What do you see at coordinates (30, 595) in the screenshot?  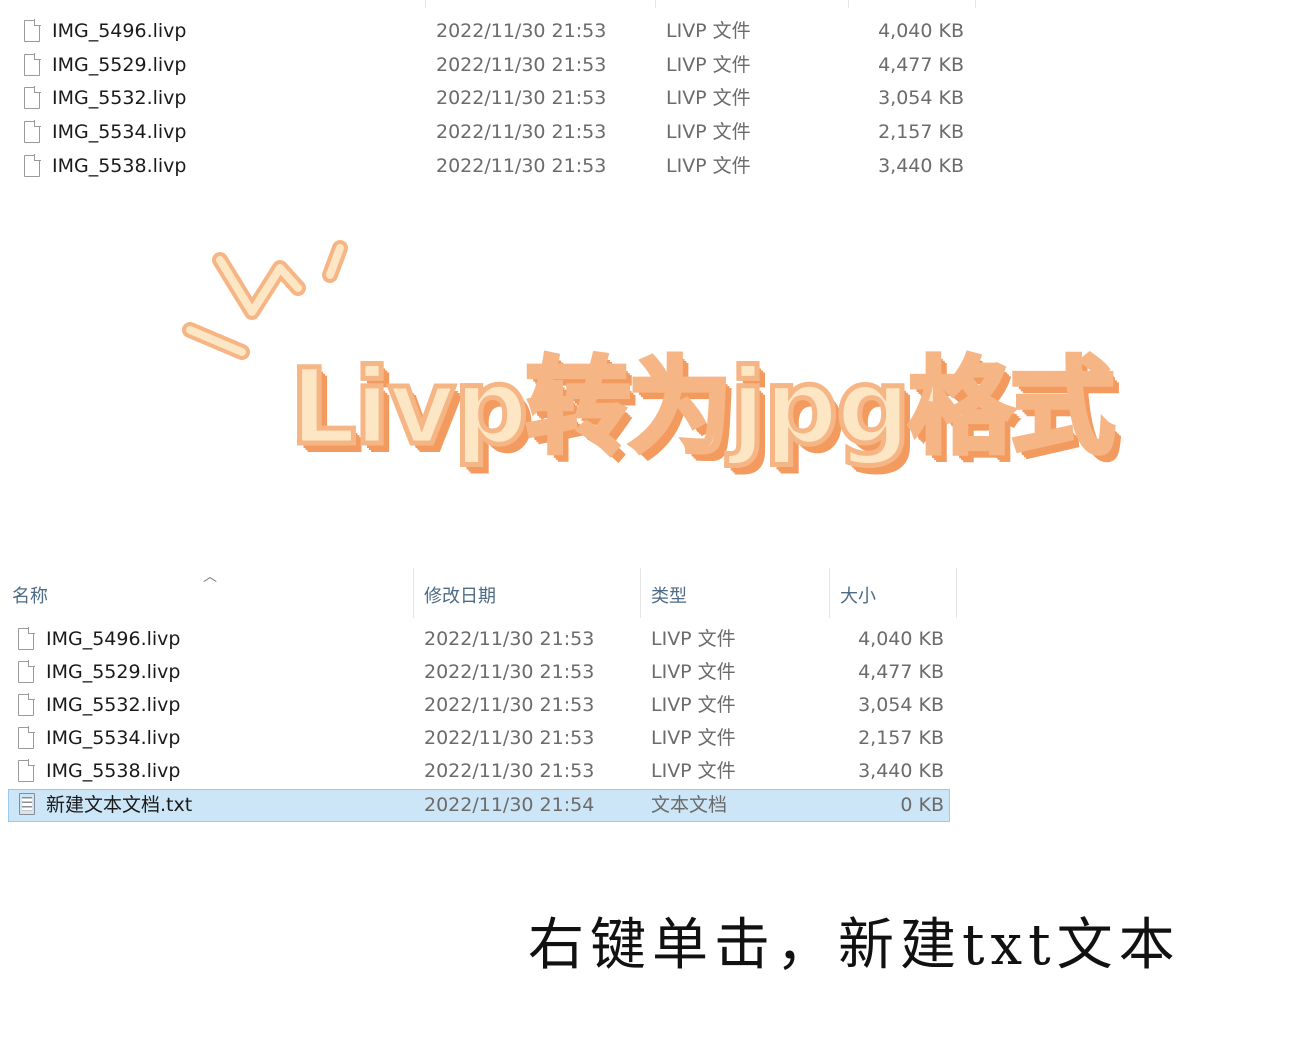 I see `column-header-name: 名称` at bounding box center [30, 595].